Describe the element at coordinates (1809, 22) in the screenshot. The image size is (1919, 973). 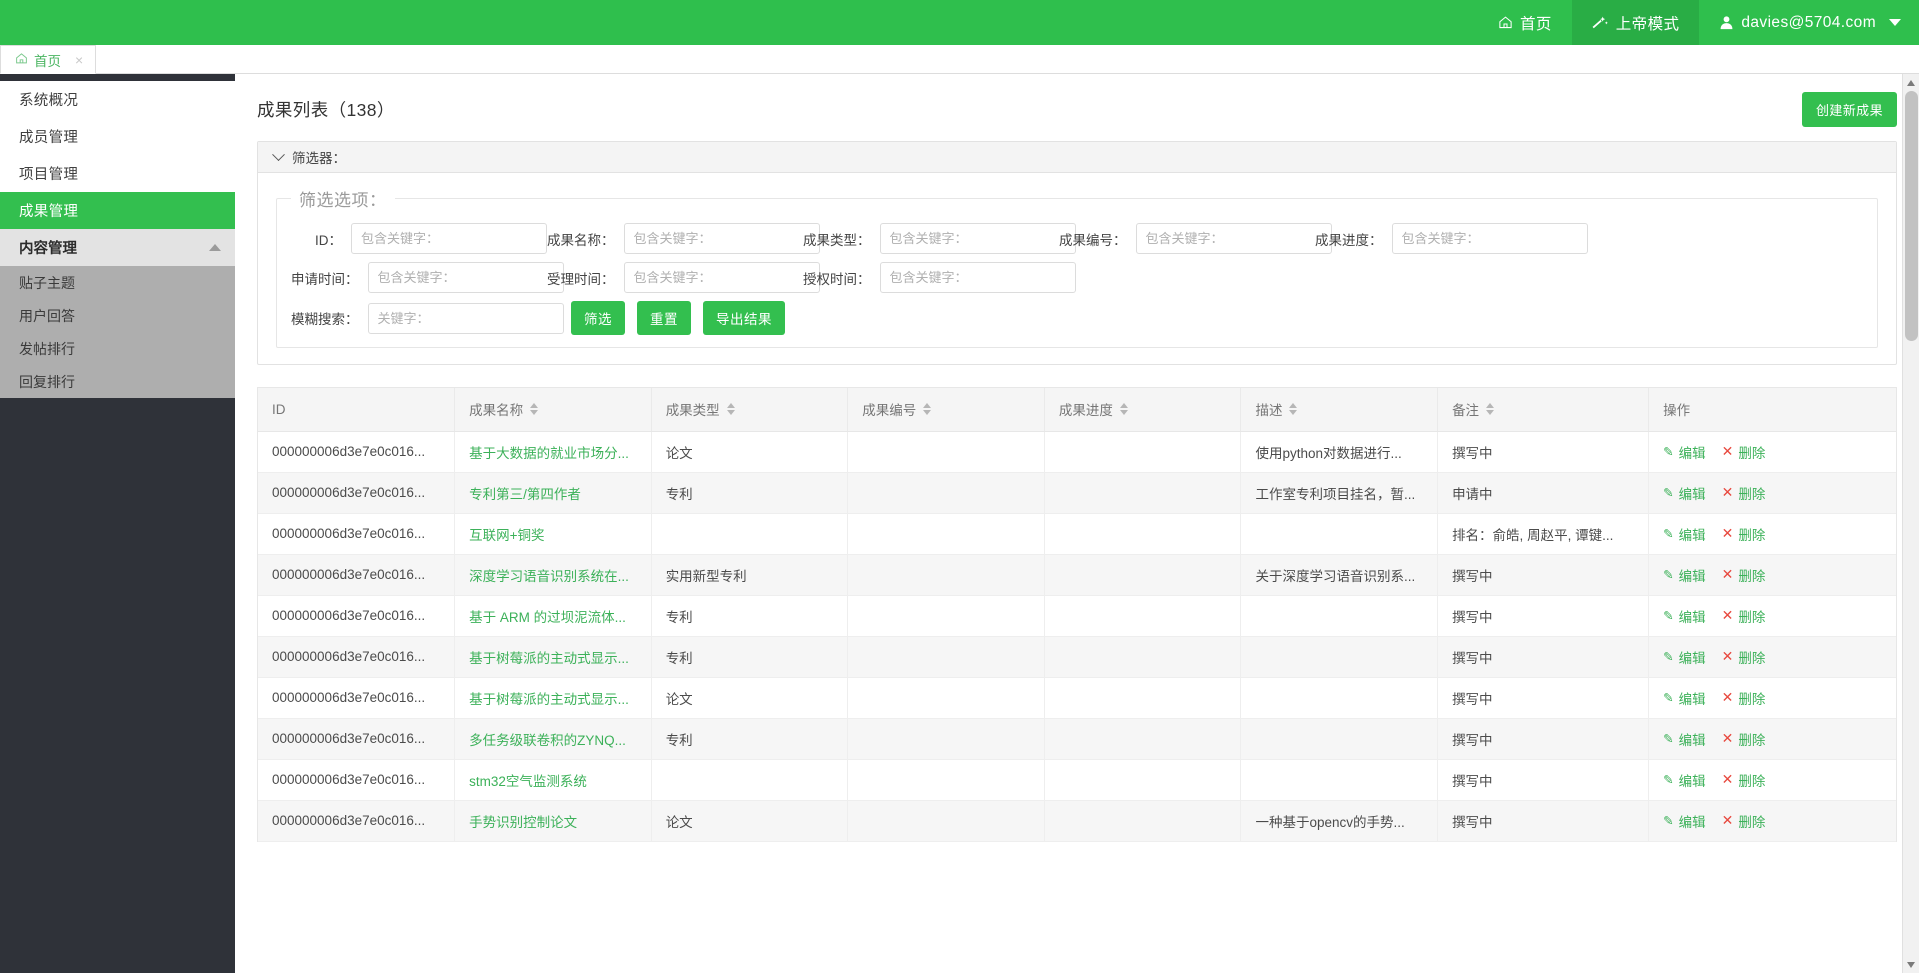
I see `topnav-user-menu: davies@5704.com` at that location.